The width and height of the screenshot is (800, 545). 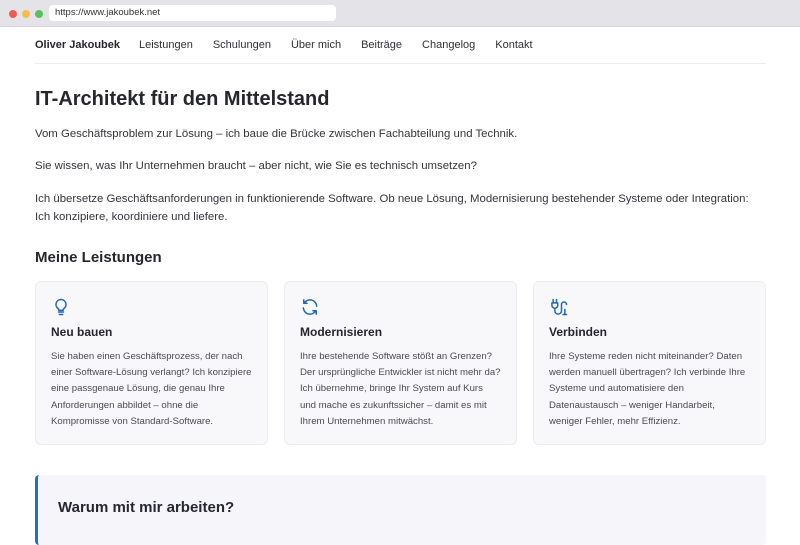 I want to click on service-card-title: Verbinden, so click(x=578, y=332).